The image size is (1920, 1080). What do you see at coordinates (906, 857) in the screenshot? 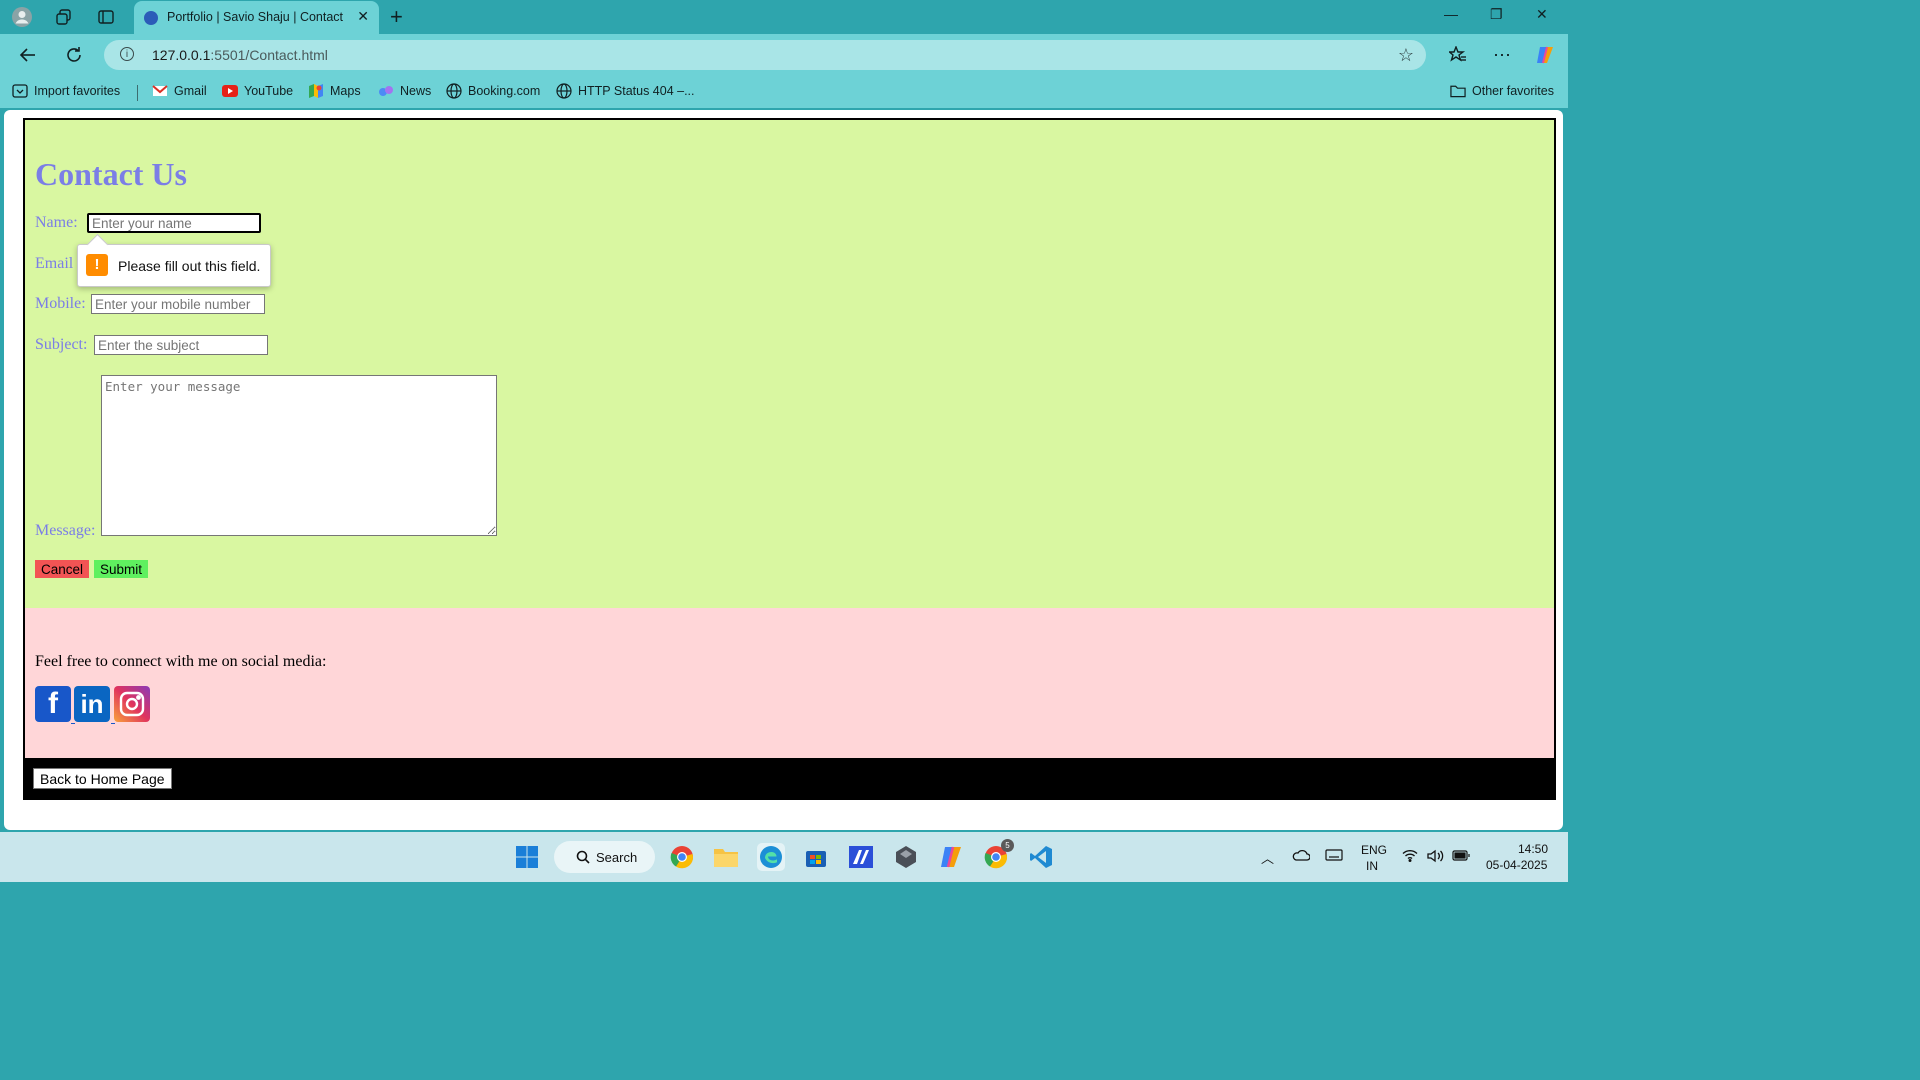
I see `app-icon-dark` at bounding box center [906, 857].